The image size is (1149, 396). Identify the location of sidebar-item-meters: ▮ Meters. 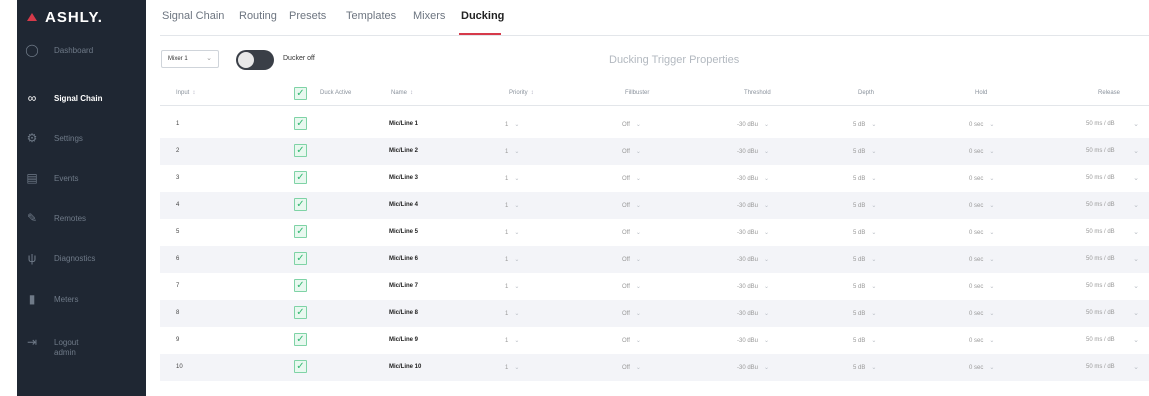
(81, 299).